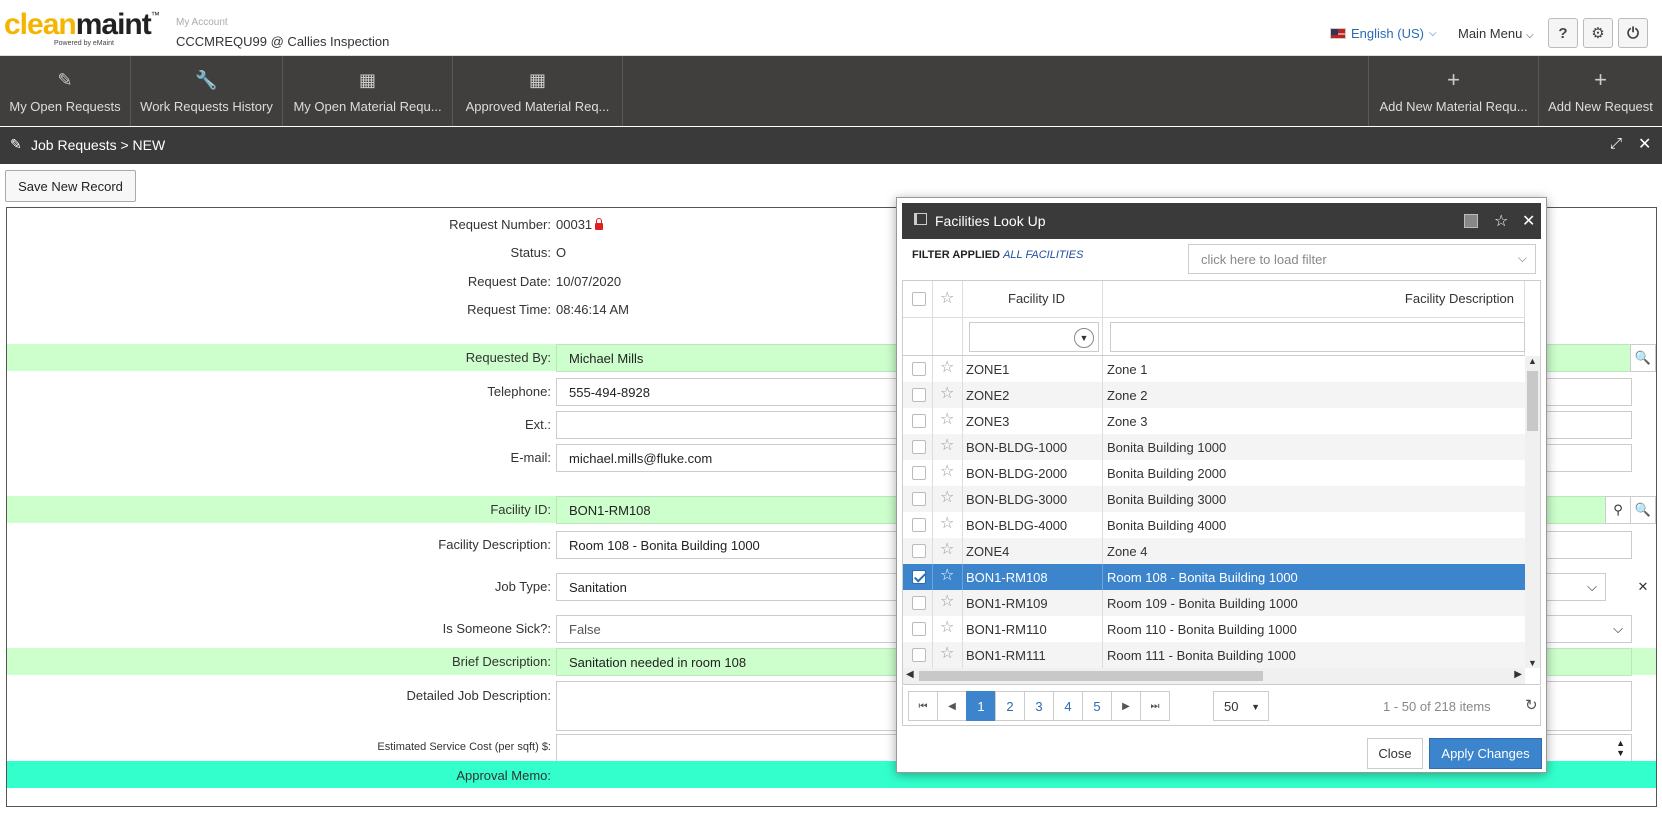 Image resolution: width=1662 pixels, height=813 pixels. I want to click on settings-button: ⚙, so click(1598, 33).